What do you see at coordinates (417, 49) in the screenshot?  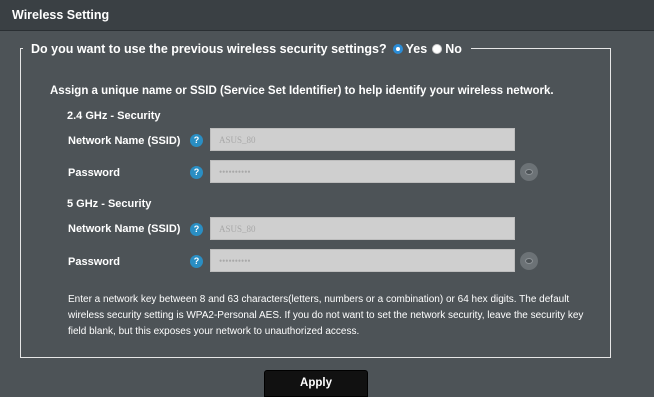 I see `radio-yes-label: Yes` at bounding box center [417, 49].